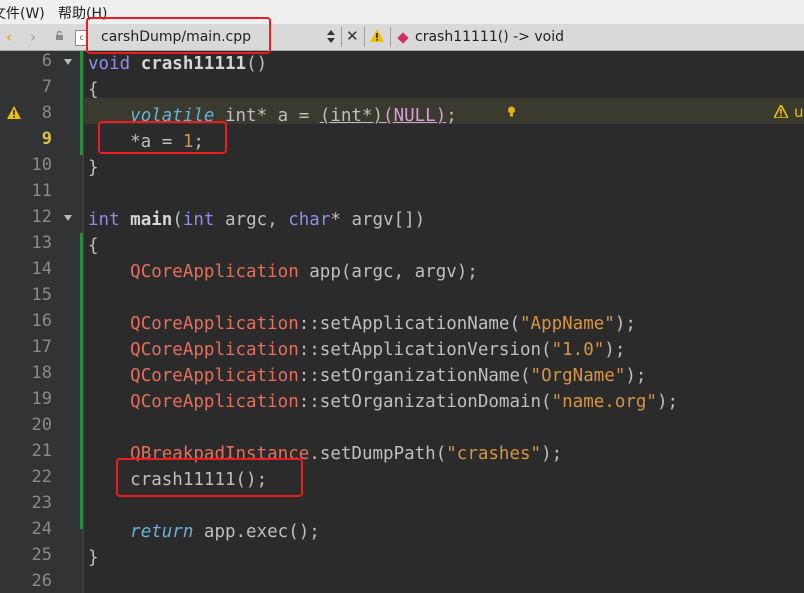  Describe the element at coordinates (46, 87) in the screenshot. I see `line-number: 7` at that location.